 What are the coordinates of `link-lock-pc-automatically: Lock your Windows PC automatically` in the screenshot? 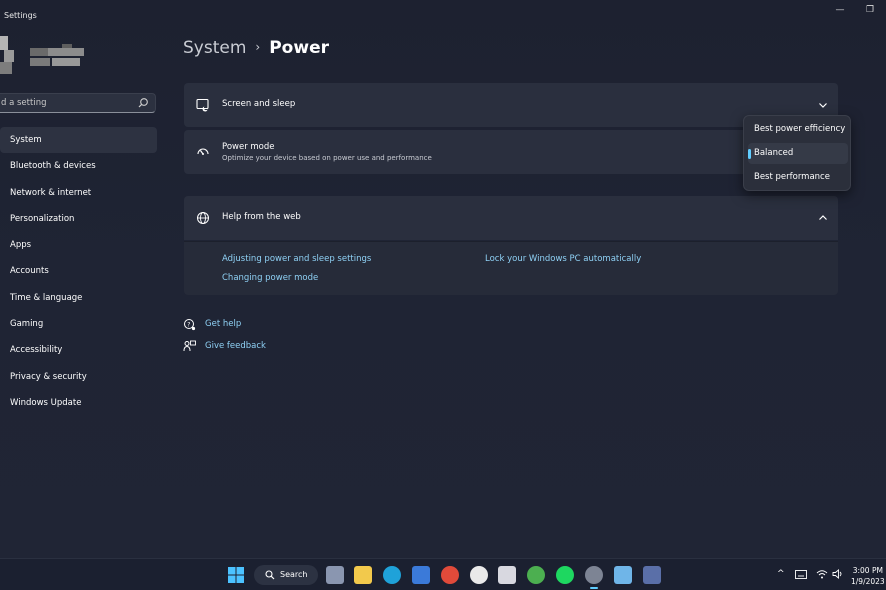 It's located at (563, 259).